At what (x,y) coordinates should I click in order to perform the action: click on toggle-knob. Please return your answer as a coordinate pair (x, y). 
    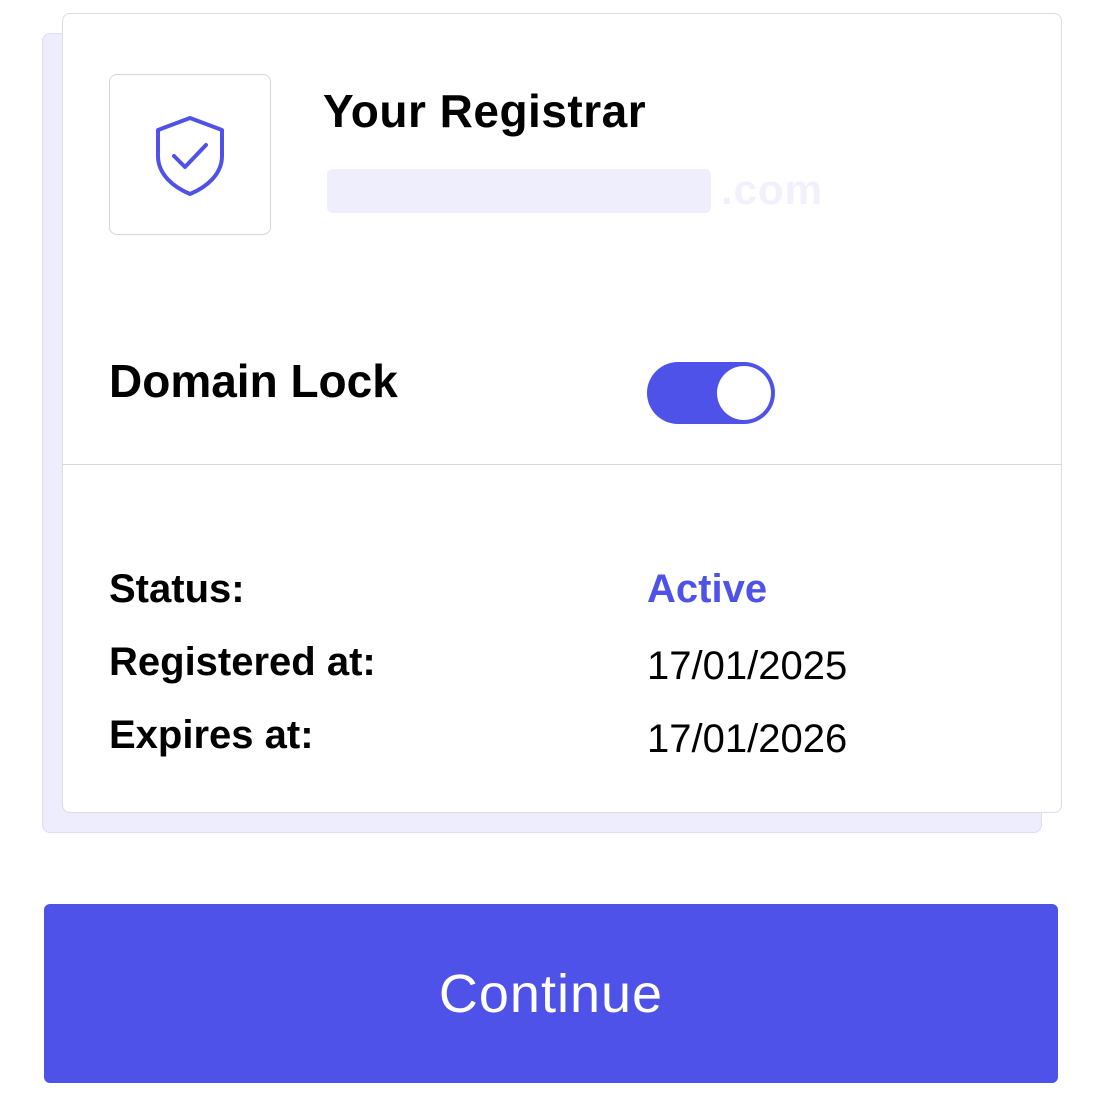
    Looking at the image, I should click on (744, 393).